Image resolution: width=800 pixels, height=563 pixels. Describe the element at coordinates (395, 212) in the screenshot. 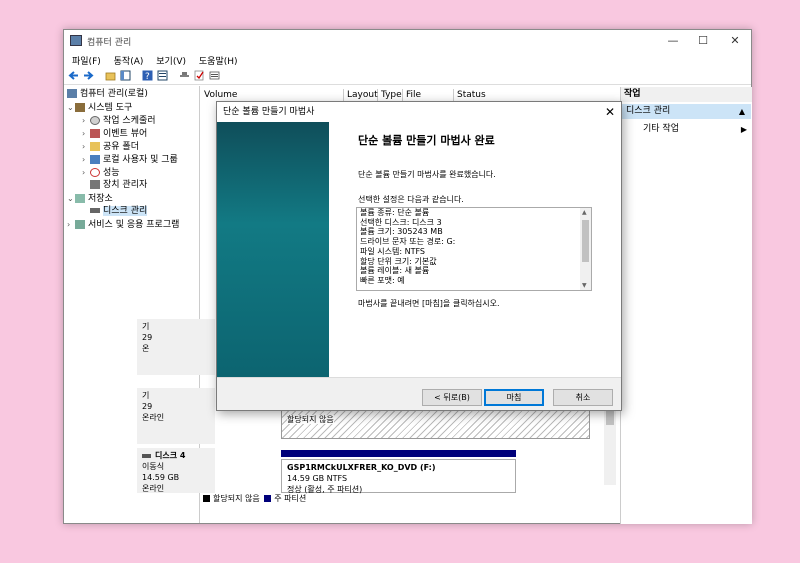

I see `setting-row: 볼륨 종류: 단순 볼륨` at that location.